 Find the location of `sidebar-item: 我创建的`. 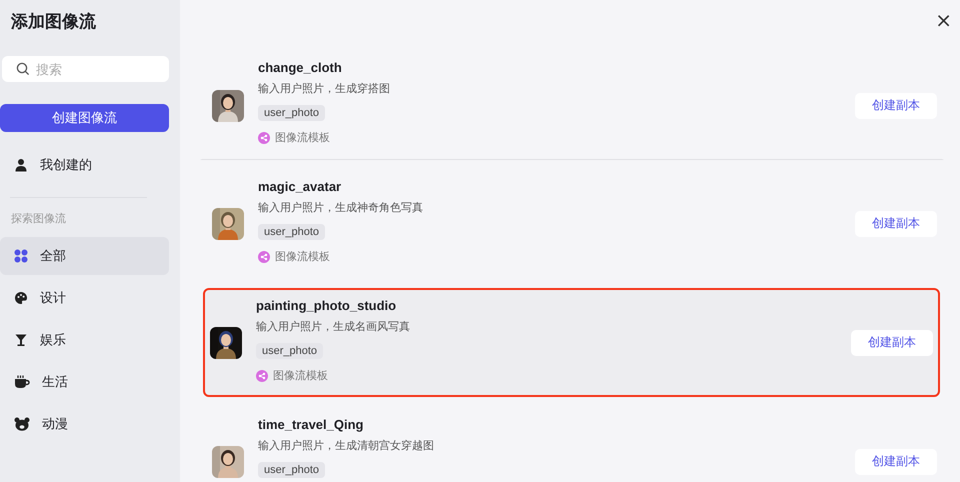

sidebar-item: 我创建的 is located at coordinates (84, 165).